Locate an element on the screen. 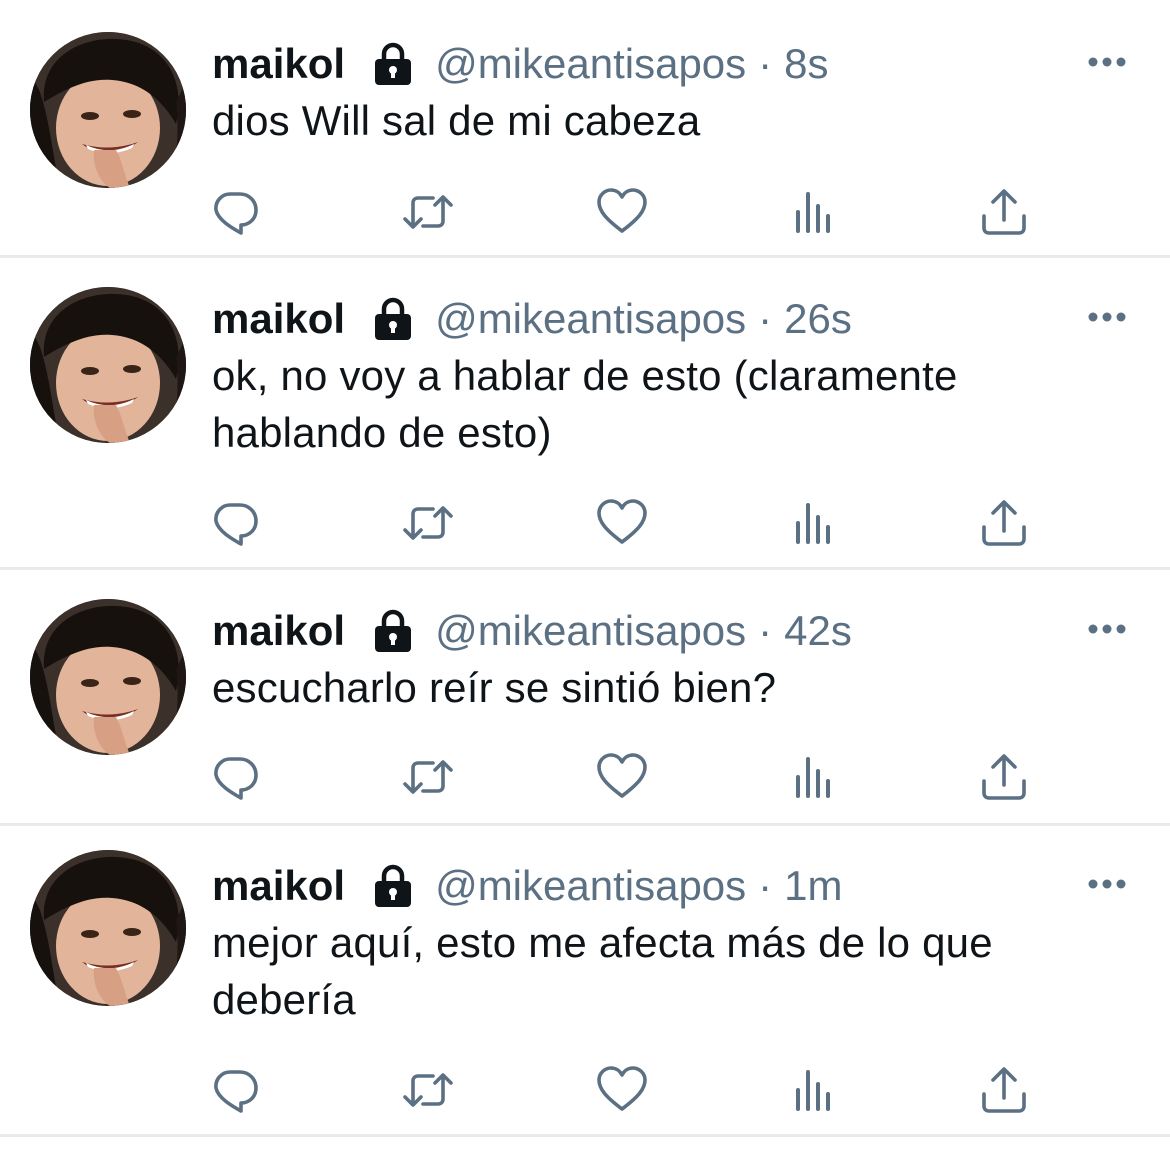 This screenshot has height=1152, width=1170. timestamp: 8s is located at coordinates (806, 64).